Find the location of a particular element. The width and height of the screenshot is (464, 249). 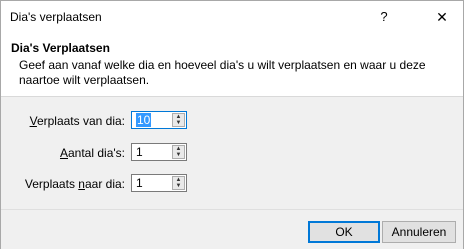

from-slide-label: Verplaats van dia: is located at coordinates (77, 121).